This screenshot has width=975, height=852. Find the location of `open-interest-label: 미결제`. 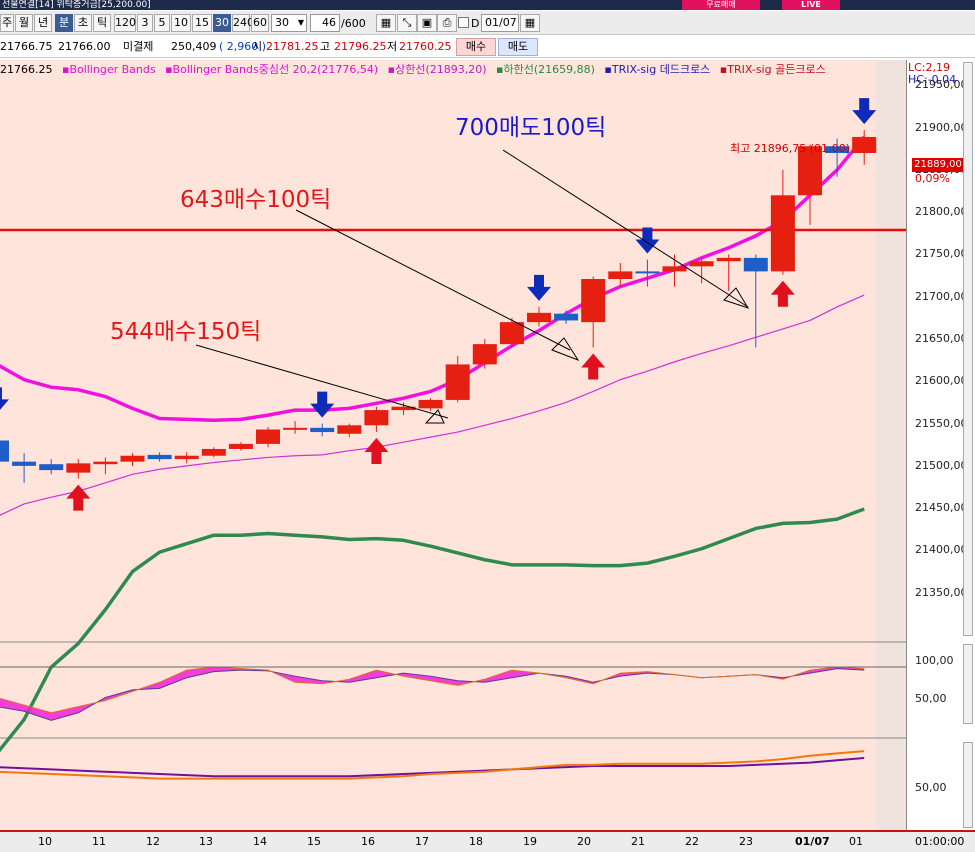

open-interest-label: 미결제 is located at coordinates (138, 46).